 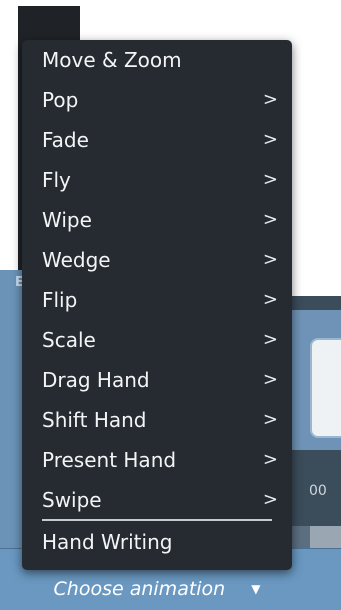 What do you see at coordinates (325, 388) in the screenshot?
I see `background-right-card` at bounding box center [325, 388].